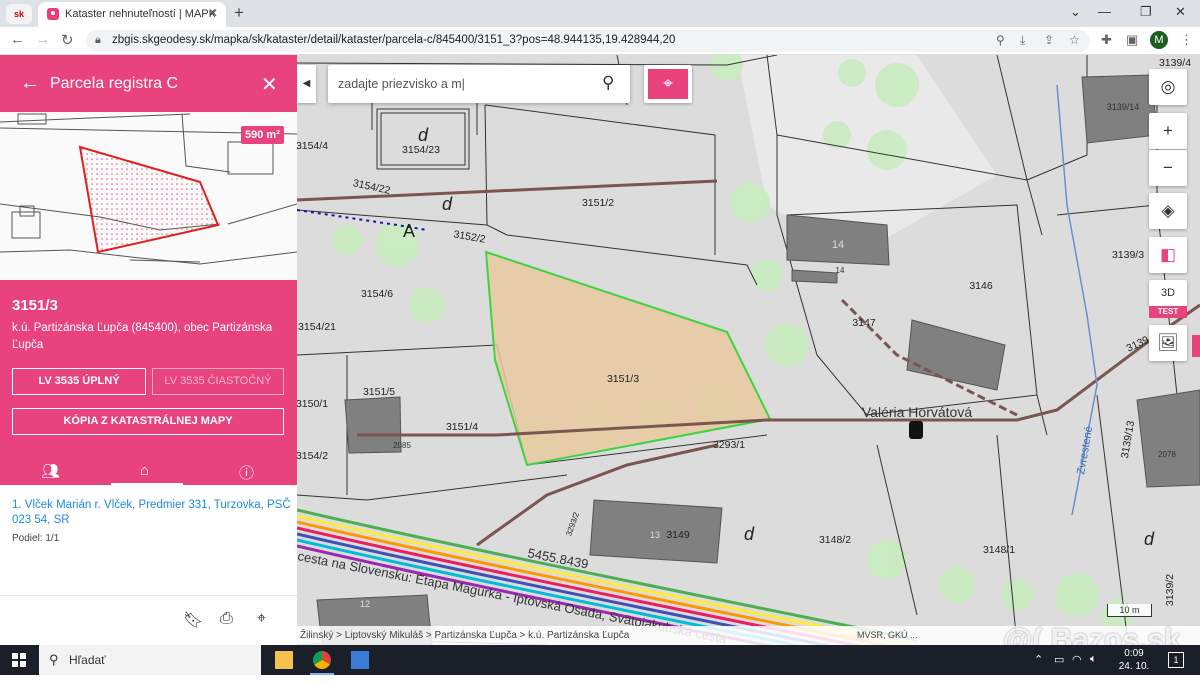 Image resolution: width=1200 pixels, height=686 pixels. I want to click on test-badge: TEST, so click(1168, 312).